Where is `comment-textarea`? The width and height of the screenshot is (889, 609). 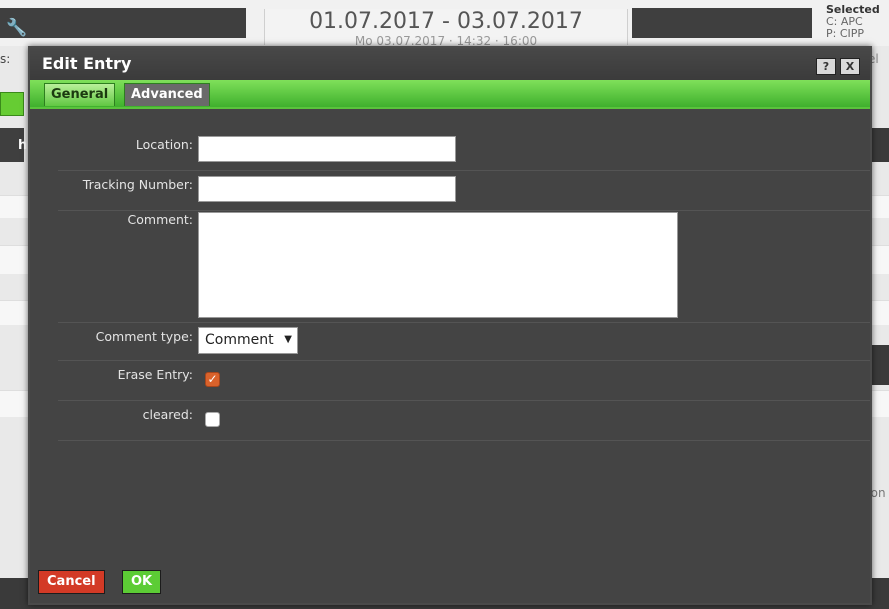 comment-textarea is located at coordinates (438, 265).